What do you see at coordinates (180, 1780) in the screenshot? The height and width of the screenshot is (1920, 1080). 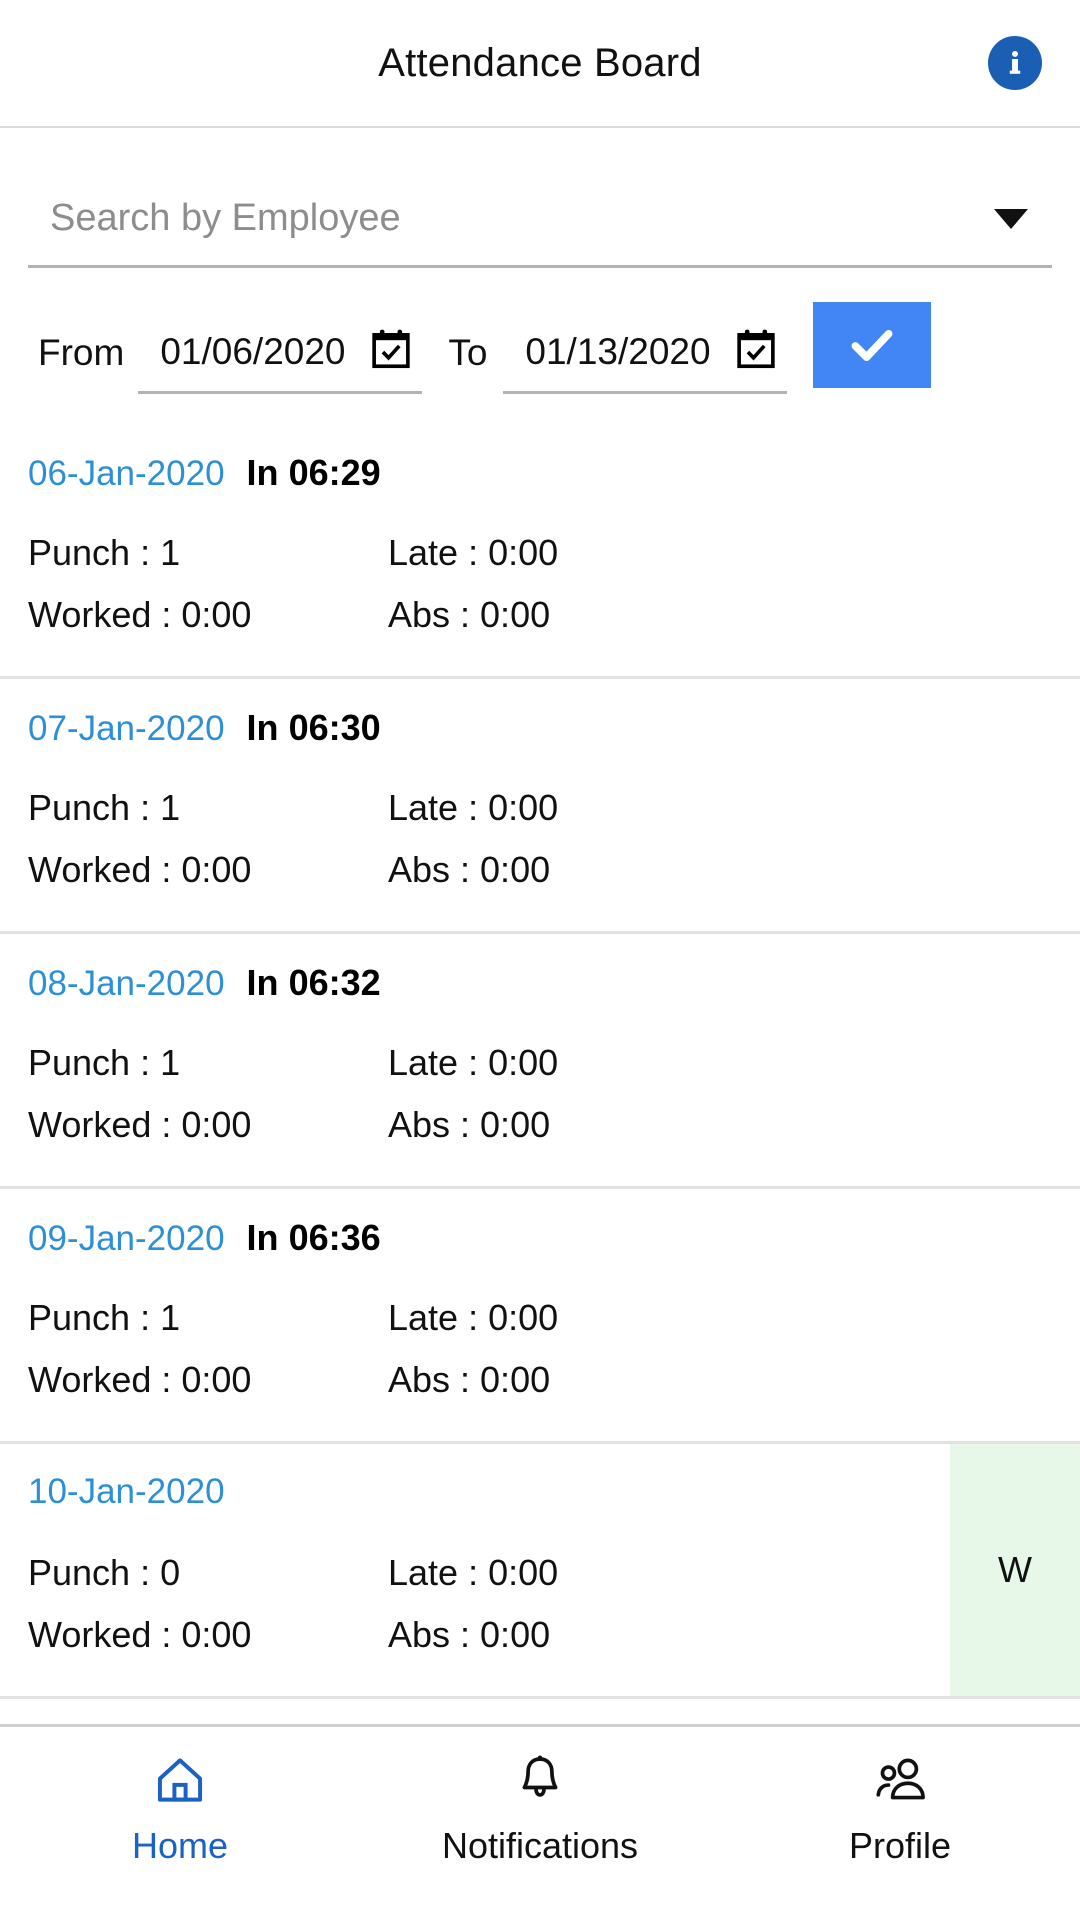 I see `home-icon` at bounding box center [180, 1780].